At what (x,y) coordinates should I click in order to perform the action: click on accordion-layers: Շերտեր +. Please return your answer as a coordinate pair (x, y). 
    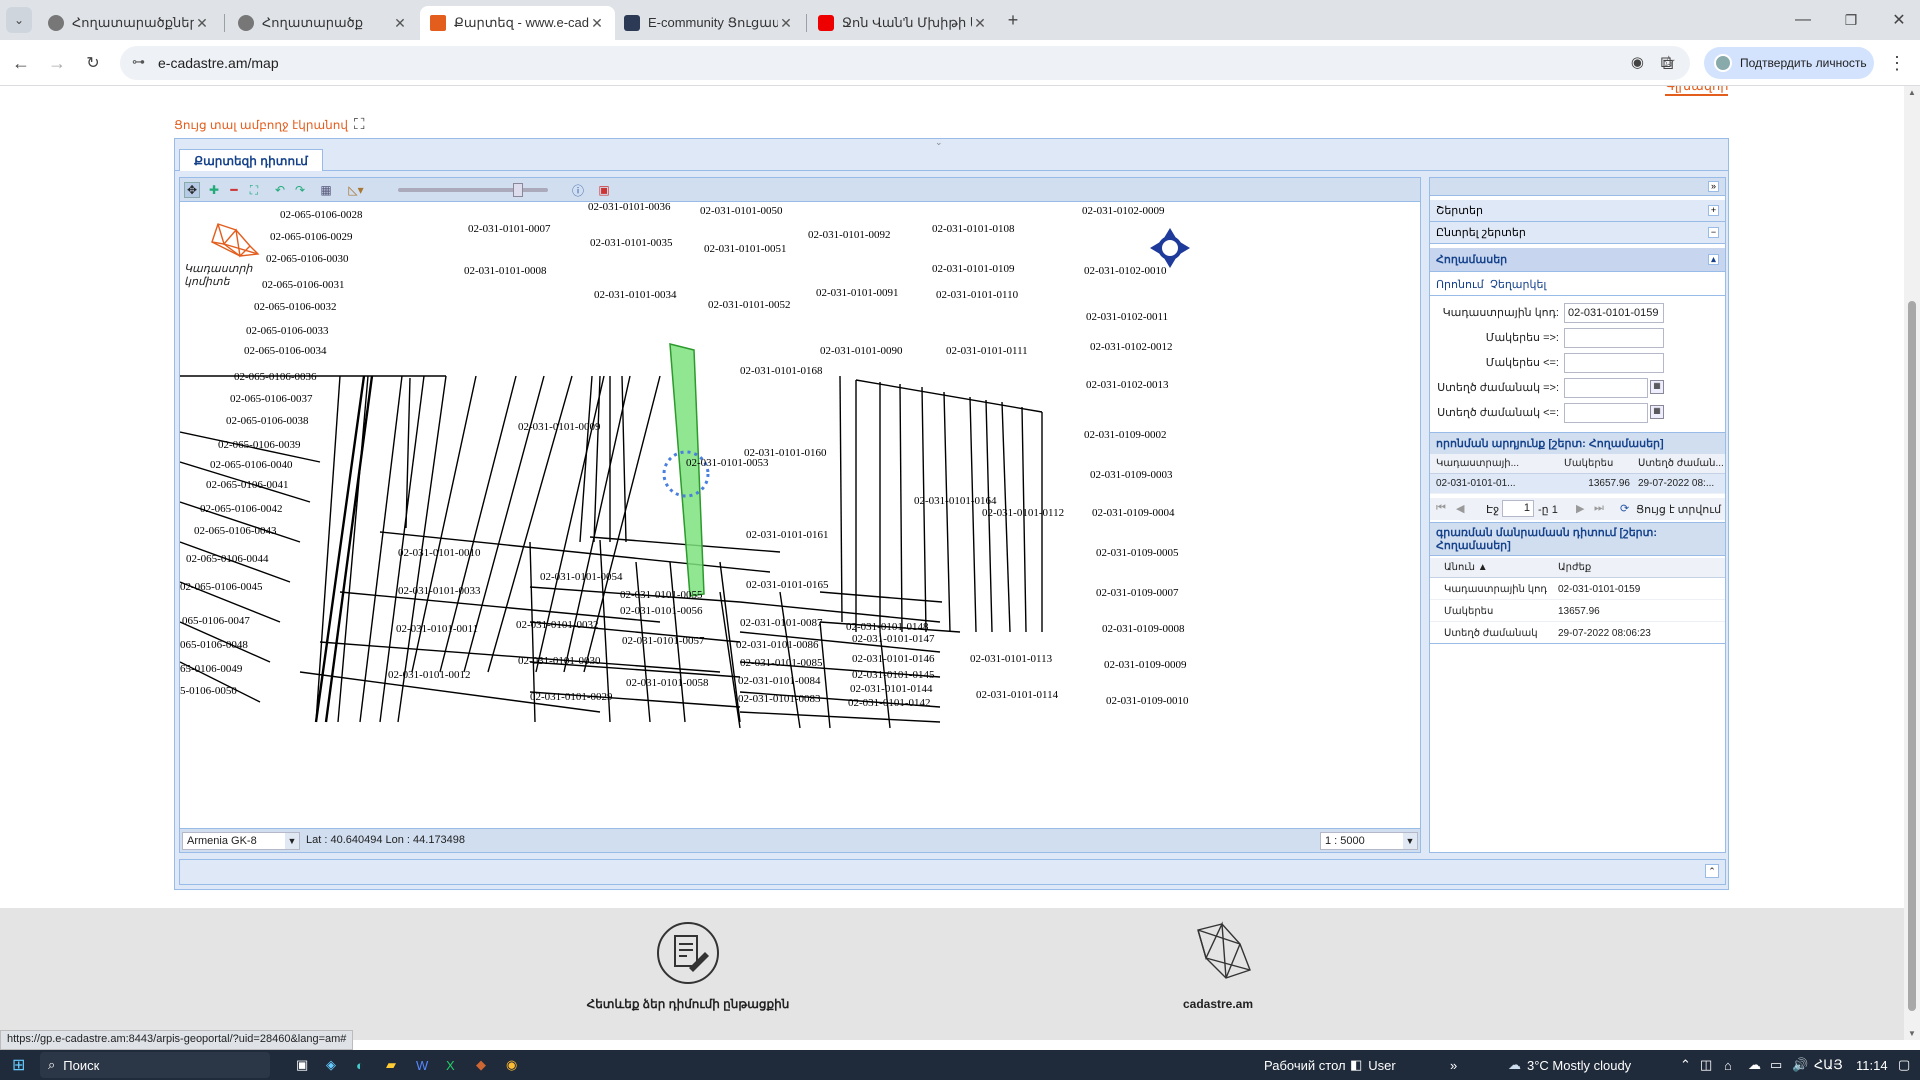
    Looking at the image, I should click on (1577, 211).